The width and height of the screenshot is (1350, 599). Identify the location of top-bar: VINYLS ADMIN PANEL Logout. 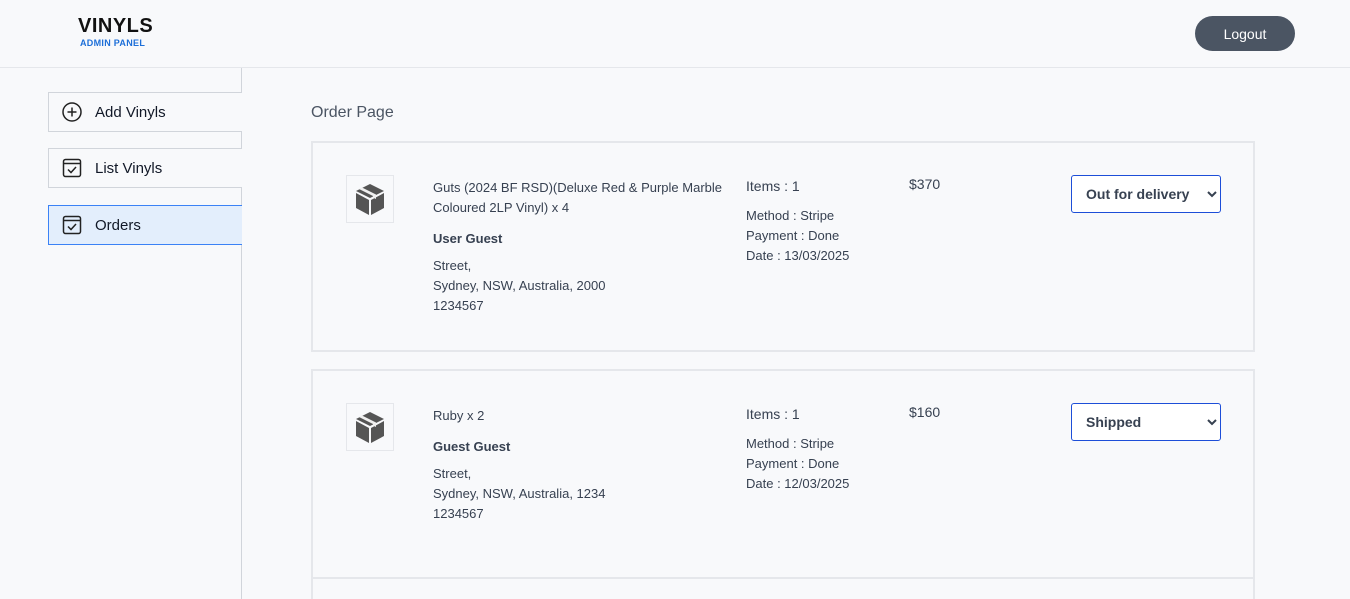
(675, 34).